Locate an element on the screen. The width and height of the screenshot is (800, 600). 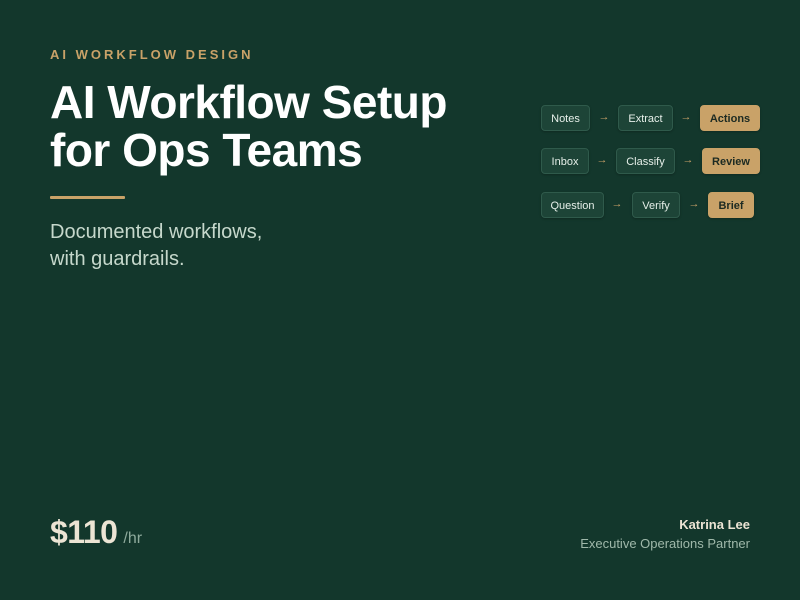
title-line-2: for Ops Teams is located at coordinates (206, 150).